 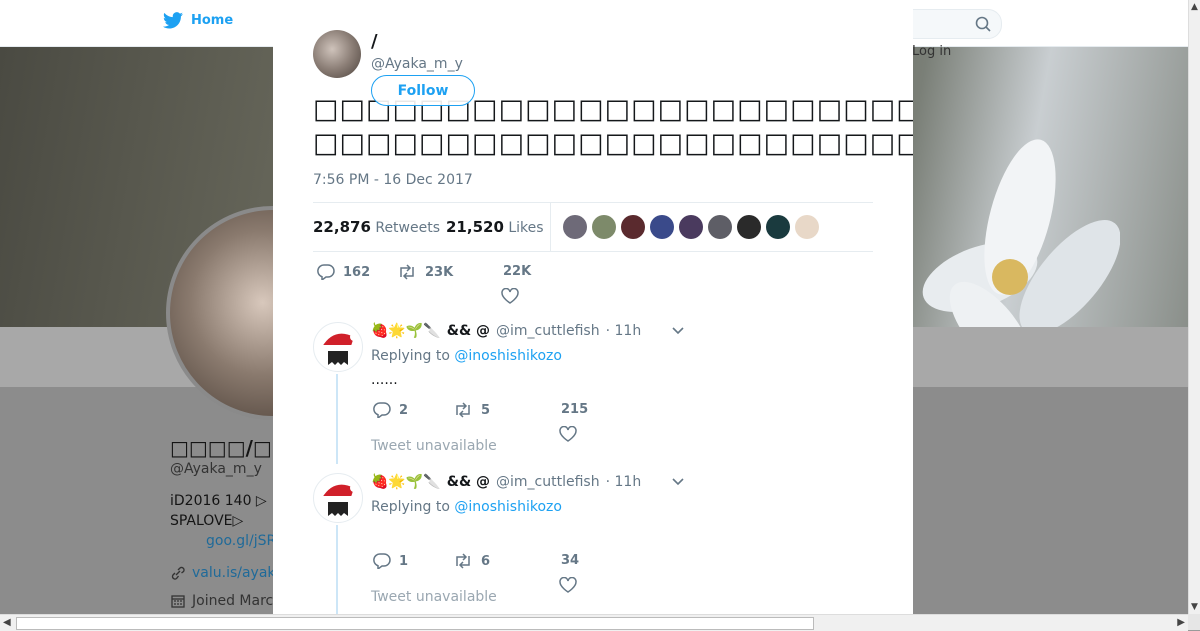 I want to click on retweets-label: Retweets, so click(x=408, y=228).